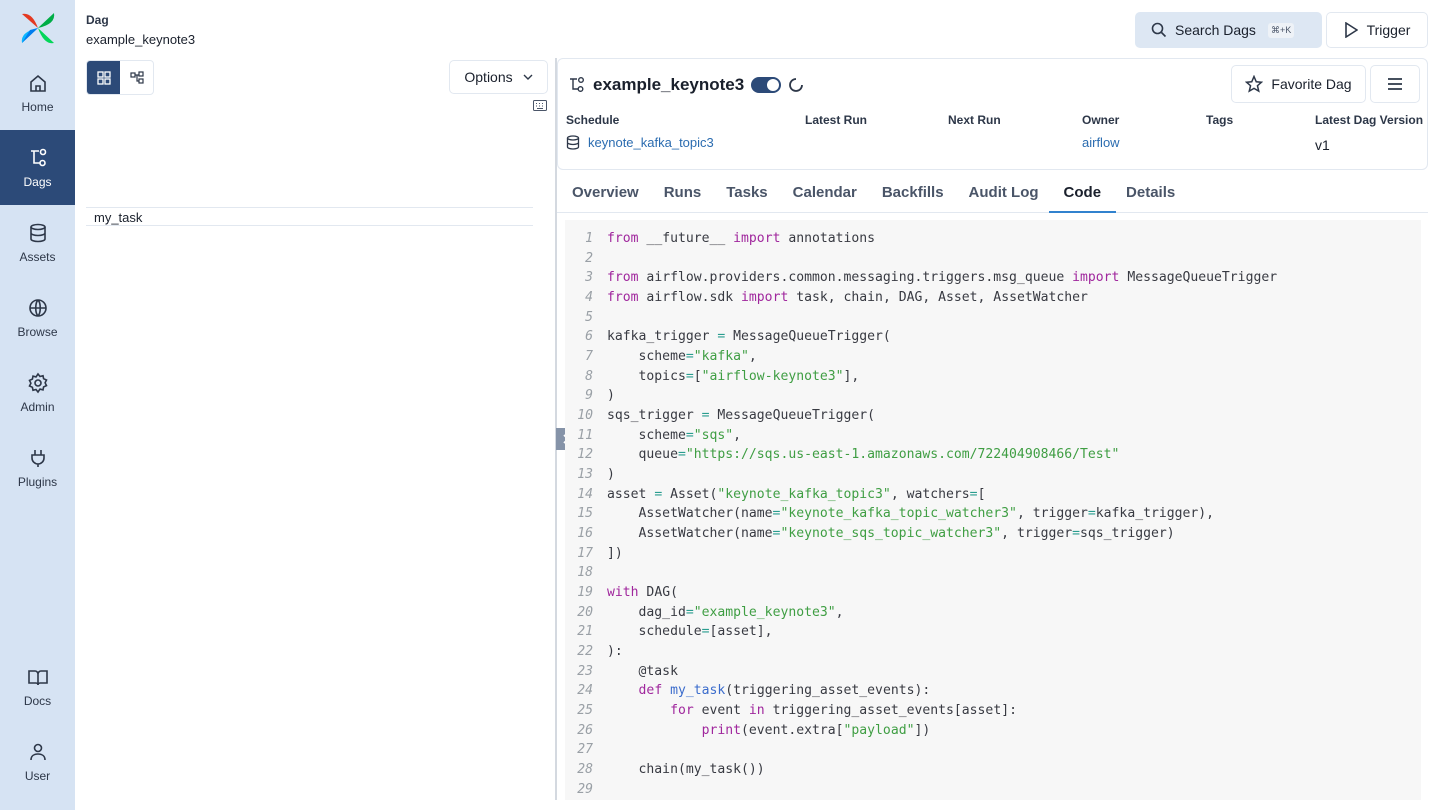 Image resolution: width=1440 pixels, height=810 pixels. I want to click on code-token: Asset(, so click(690, 494).